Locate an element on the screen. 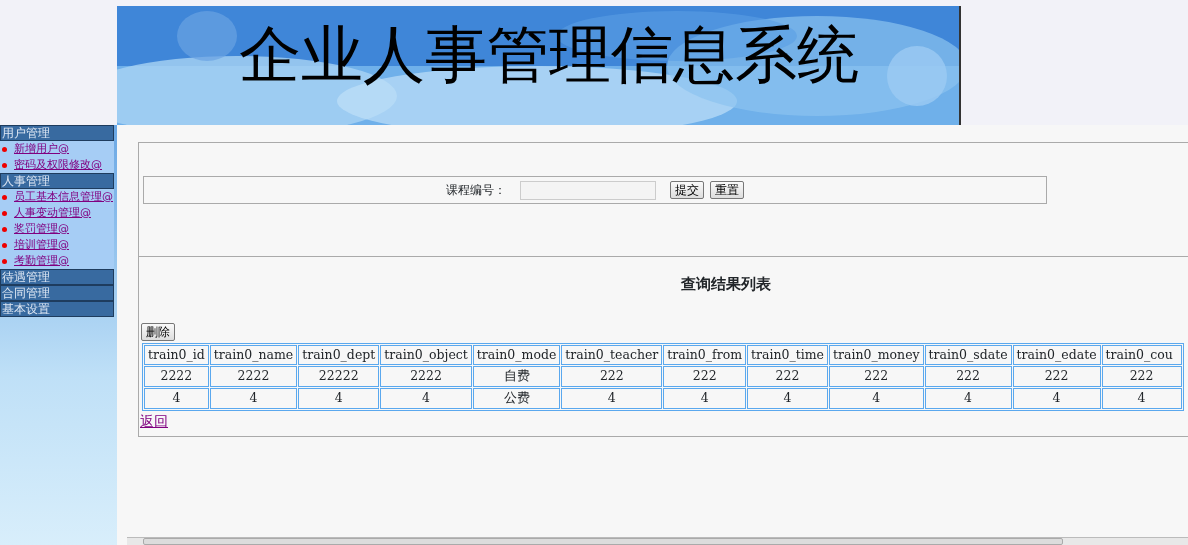 The width and height of the screenshot is (1188, 545). column-header: train0_from is located at coordinates (704, 355).